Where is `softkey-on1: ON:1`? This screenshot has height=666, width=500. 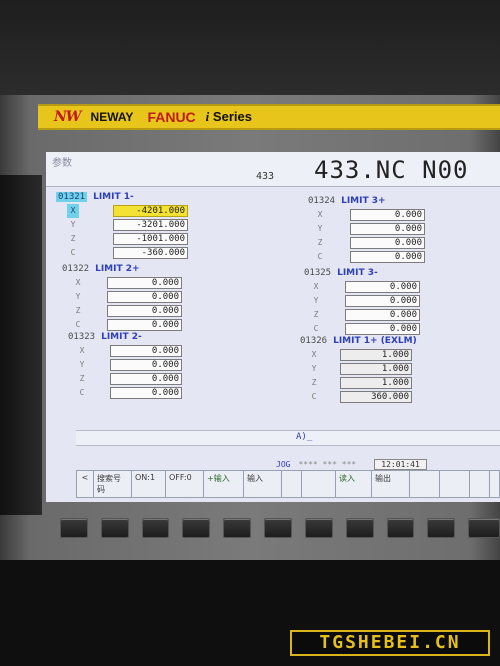
softkey-on1: ON:1 is located at coordinates (149, 484).